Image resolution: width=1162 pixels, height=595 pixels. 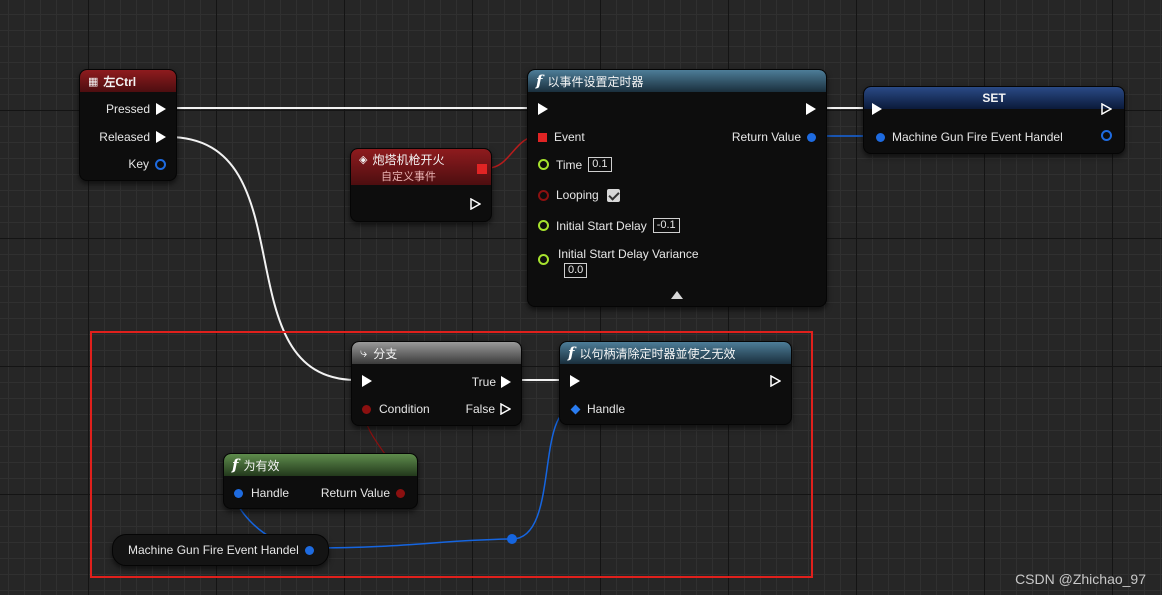 What do you see at coordinates (595, 81) in the screenshot?
I see `set-timer-title: 以事件设置定时器` at bounding box center [595, 81].